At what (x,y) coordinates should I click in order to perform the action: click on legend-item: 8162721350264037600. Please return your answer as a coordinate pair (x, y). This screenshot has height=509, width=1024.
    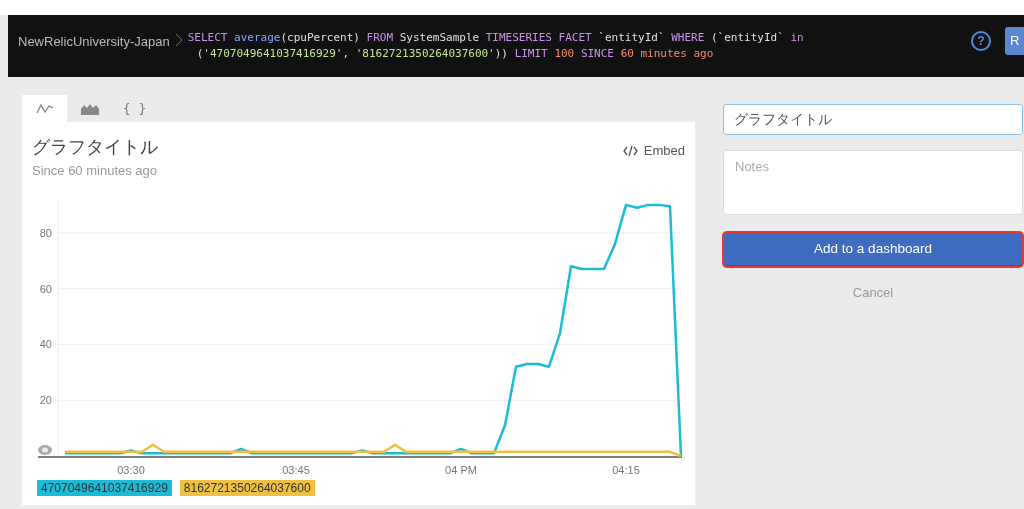
    Looking at the image, I should click on (247, 488).